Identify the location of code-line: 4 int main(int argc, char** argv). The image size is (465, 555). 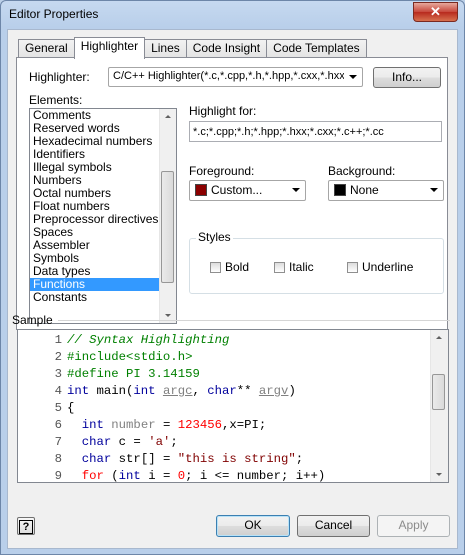
(223, 391).